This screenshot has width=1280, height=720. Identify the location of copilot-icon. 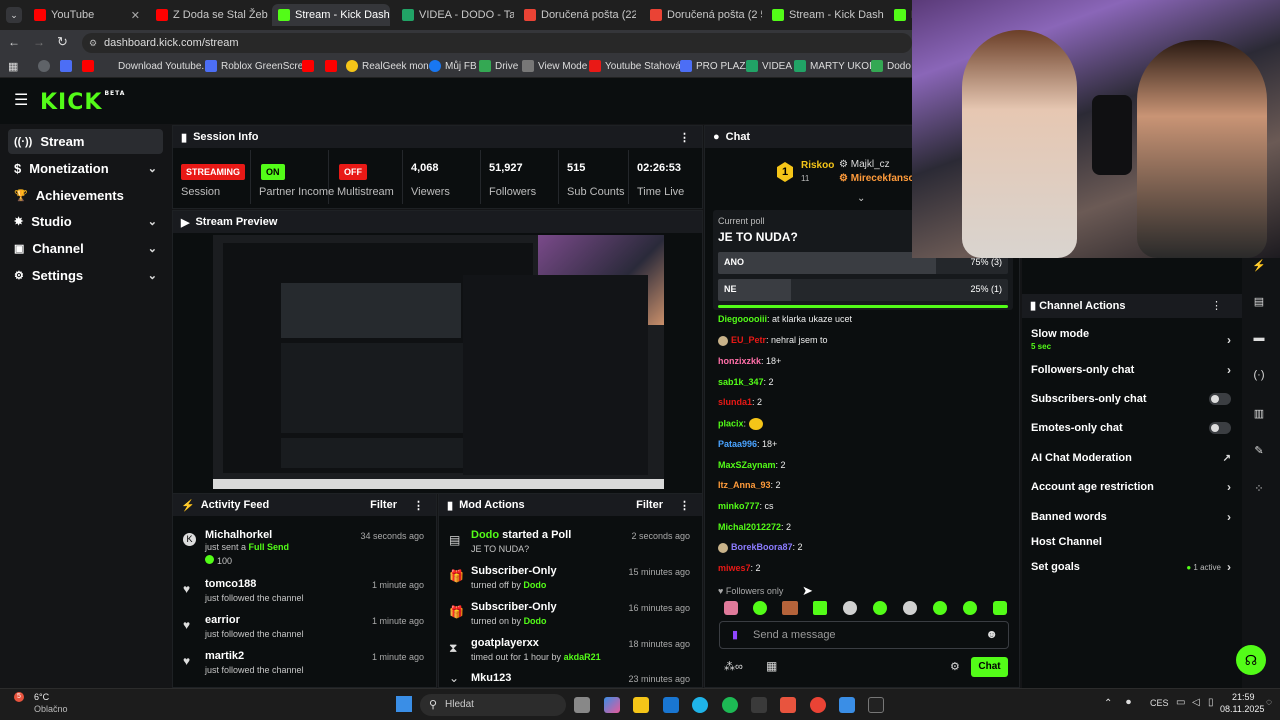
(612, 705).